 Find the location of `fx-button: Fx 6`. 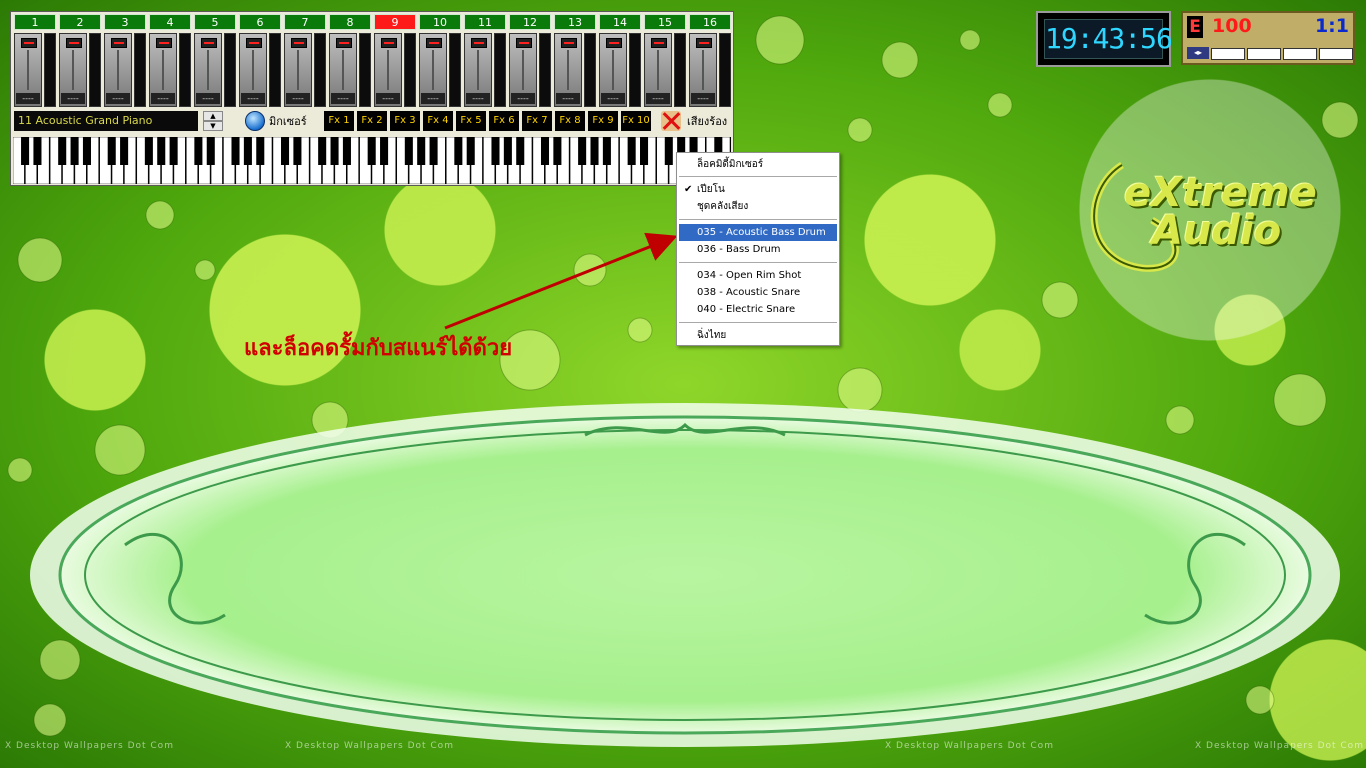

fx-button: Fx 6 is located at coordinates (504, 121).